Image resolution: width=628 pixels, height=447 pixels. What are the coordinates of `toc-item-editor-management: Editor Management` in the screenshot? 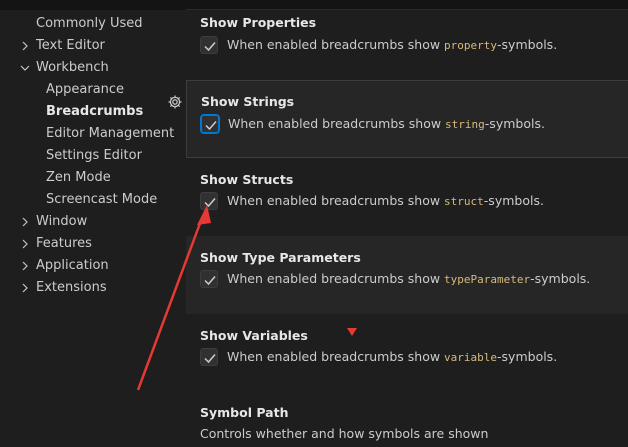 It's located at (110, 134).